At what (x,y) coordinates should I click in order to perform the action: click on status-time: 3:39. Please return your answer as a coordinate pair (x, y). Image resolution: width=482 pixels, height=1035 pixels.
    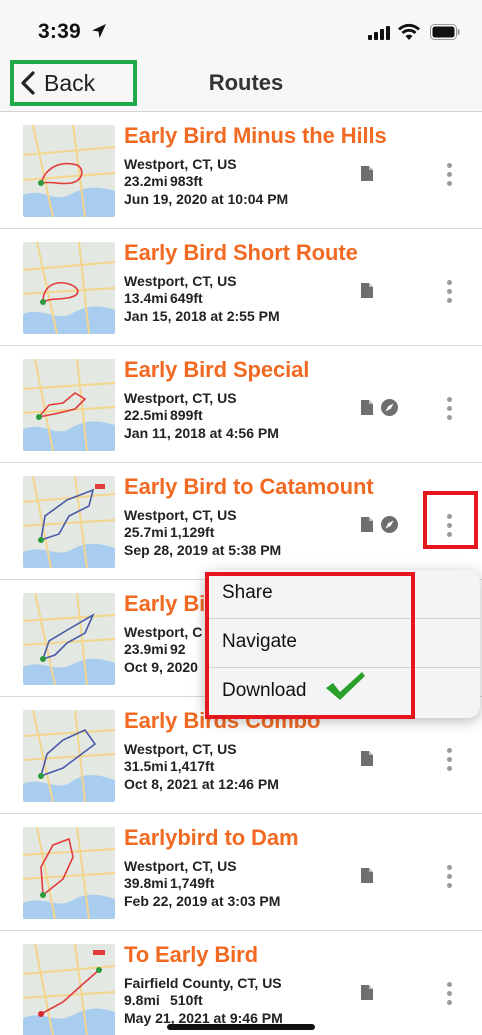
    Looking at the image, I should click on (59, 31).